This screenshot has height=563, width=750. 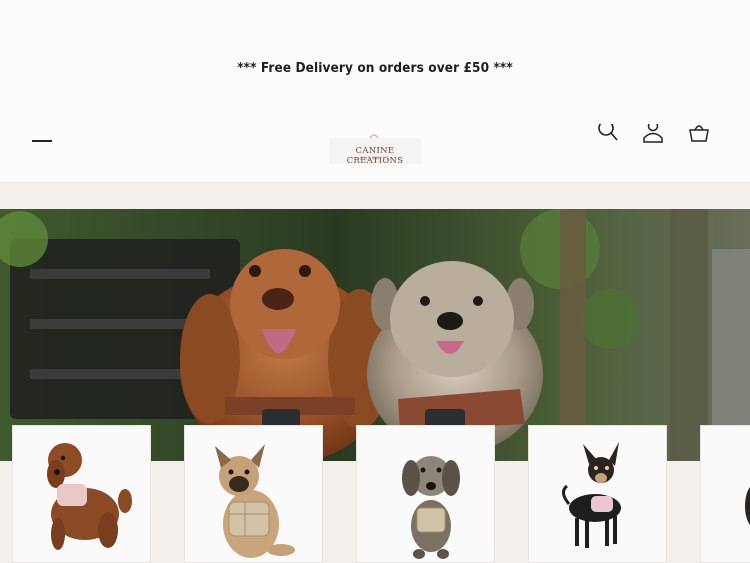 What do you see at coordinates (374, 136) in the screenshot?
I see `logo-crest-icon` at bounding box center [374, 136].